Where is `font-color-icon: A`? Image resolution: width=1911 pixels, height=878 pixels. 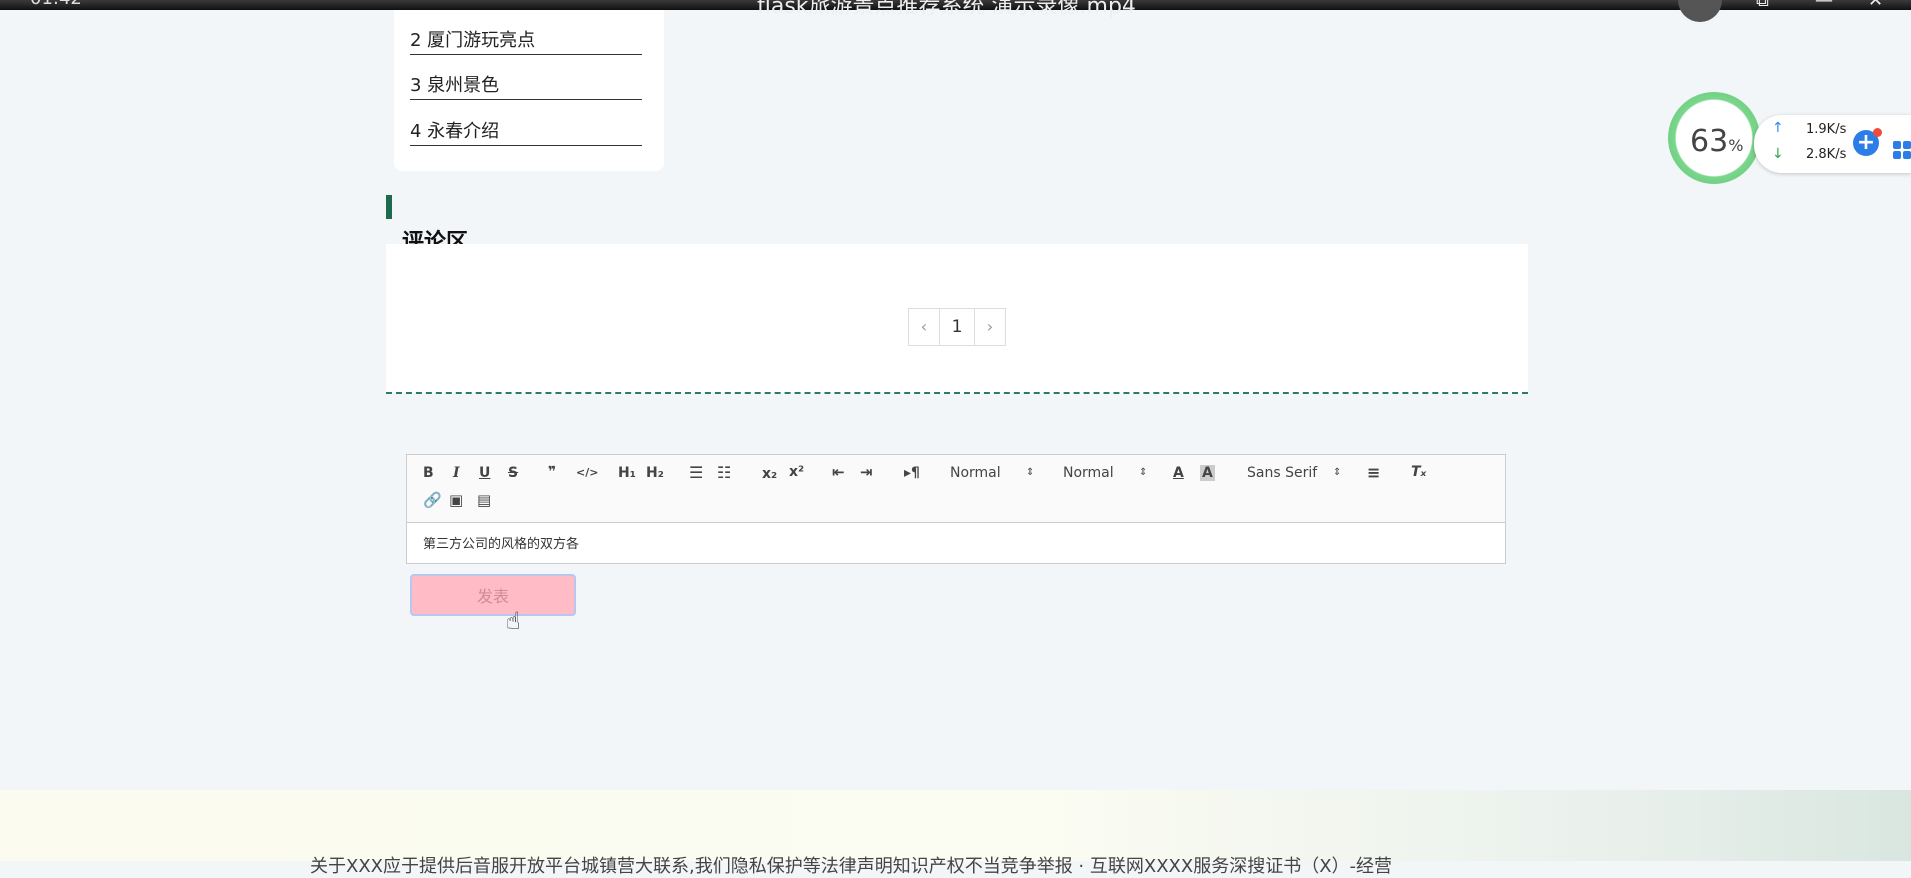
font-color-icon: A is located at coordinates (1178, 473).